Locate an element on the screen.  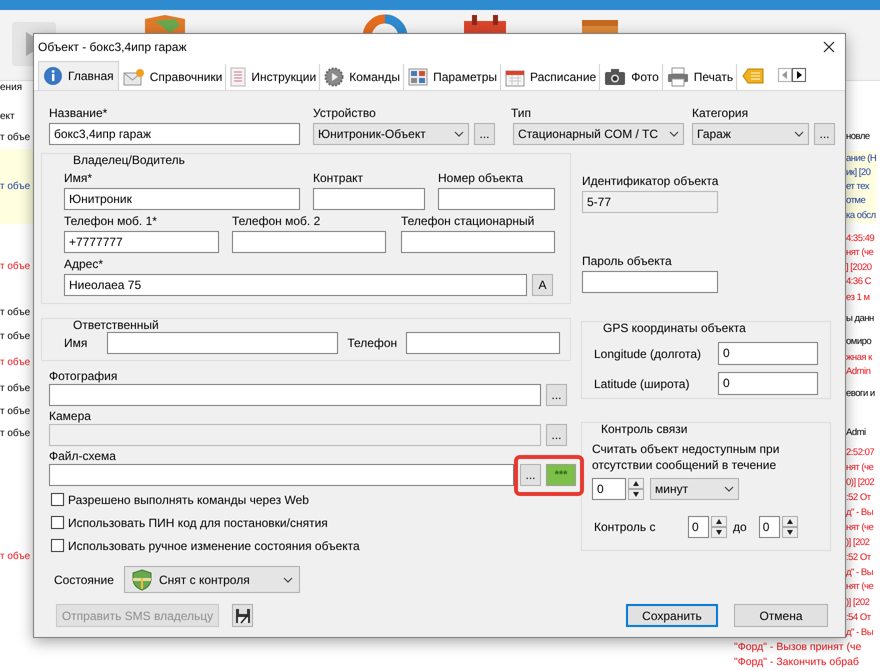
text-field: 5-77 is located at coordinates (650, 202).